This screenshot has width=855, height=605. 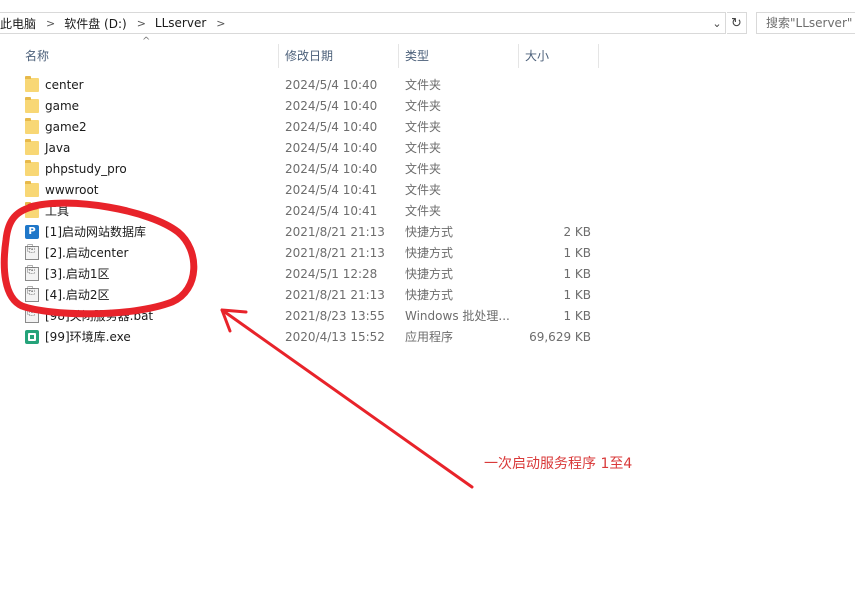 I want to click on file-row-game2: game2 2024/5/4 10:40 文件夹, so click(x=427, y=127).